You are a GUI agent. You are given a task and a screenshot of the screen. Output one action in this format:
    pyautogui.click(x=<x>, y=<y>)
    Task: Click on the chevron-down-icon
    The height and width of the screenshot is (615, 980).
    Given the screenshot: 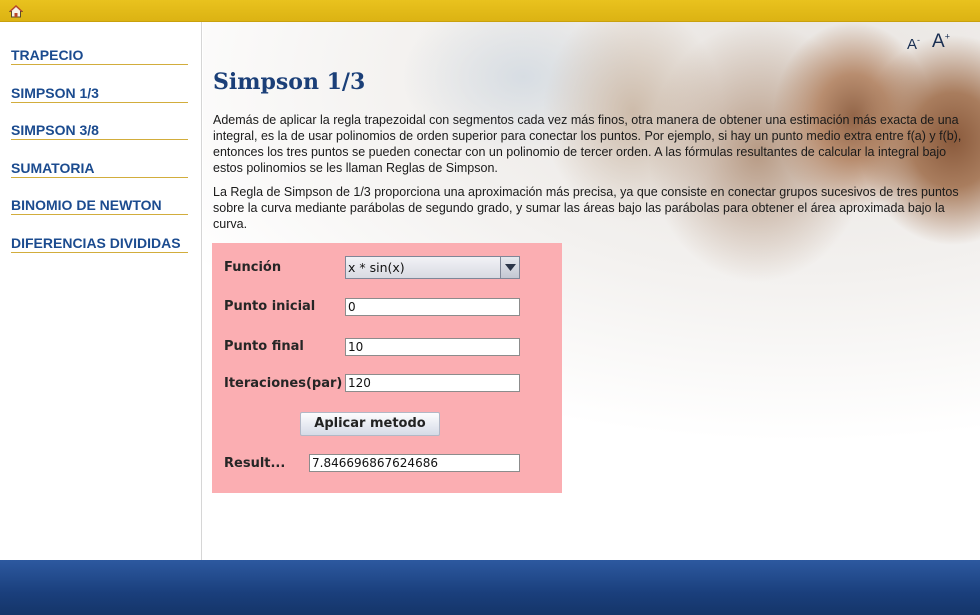 What is the action you would take?
    pyautogui.click(x=510, y=267)
    